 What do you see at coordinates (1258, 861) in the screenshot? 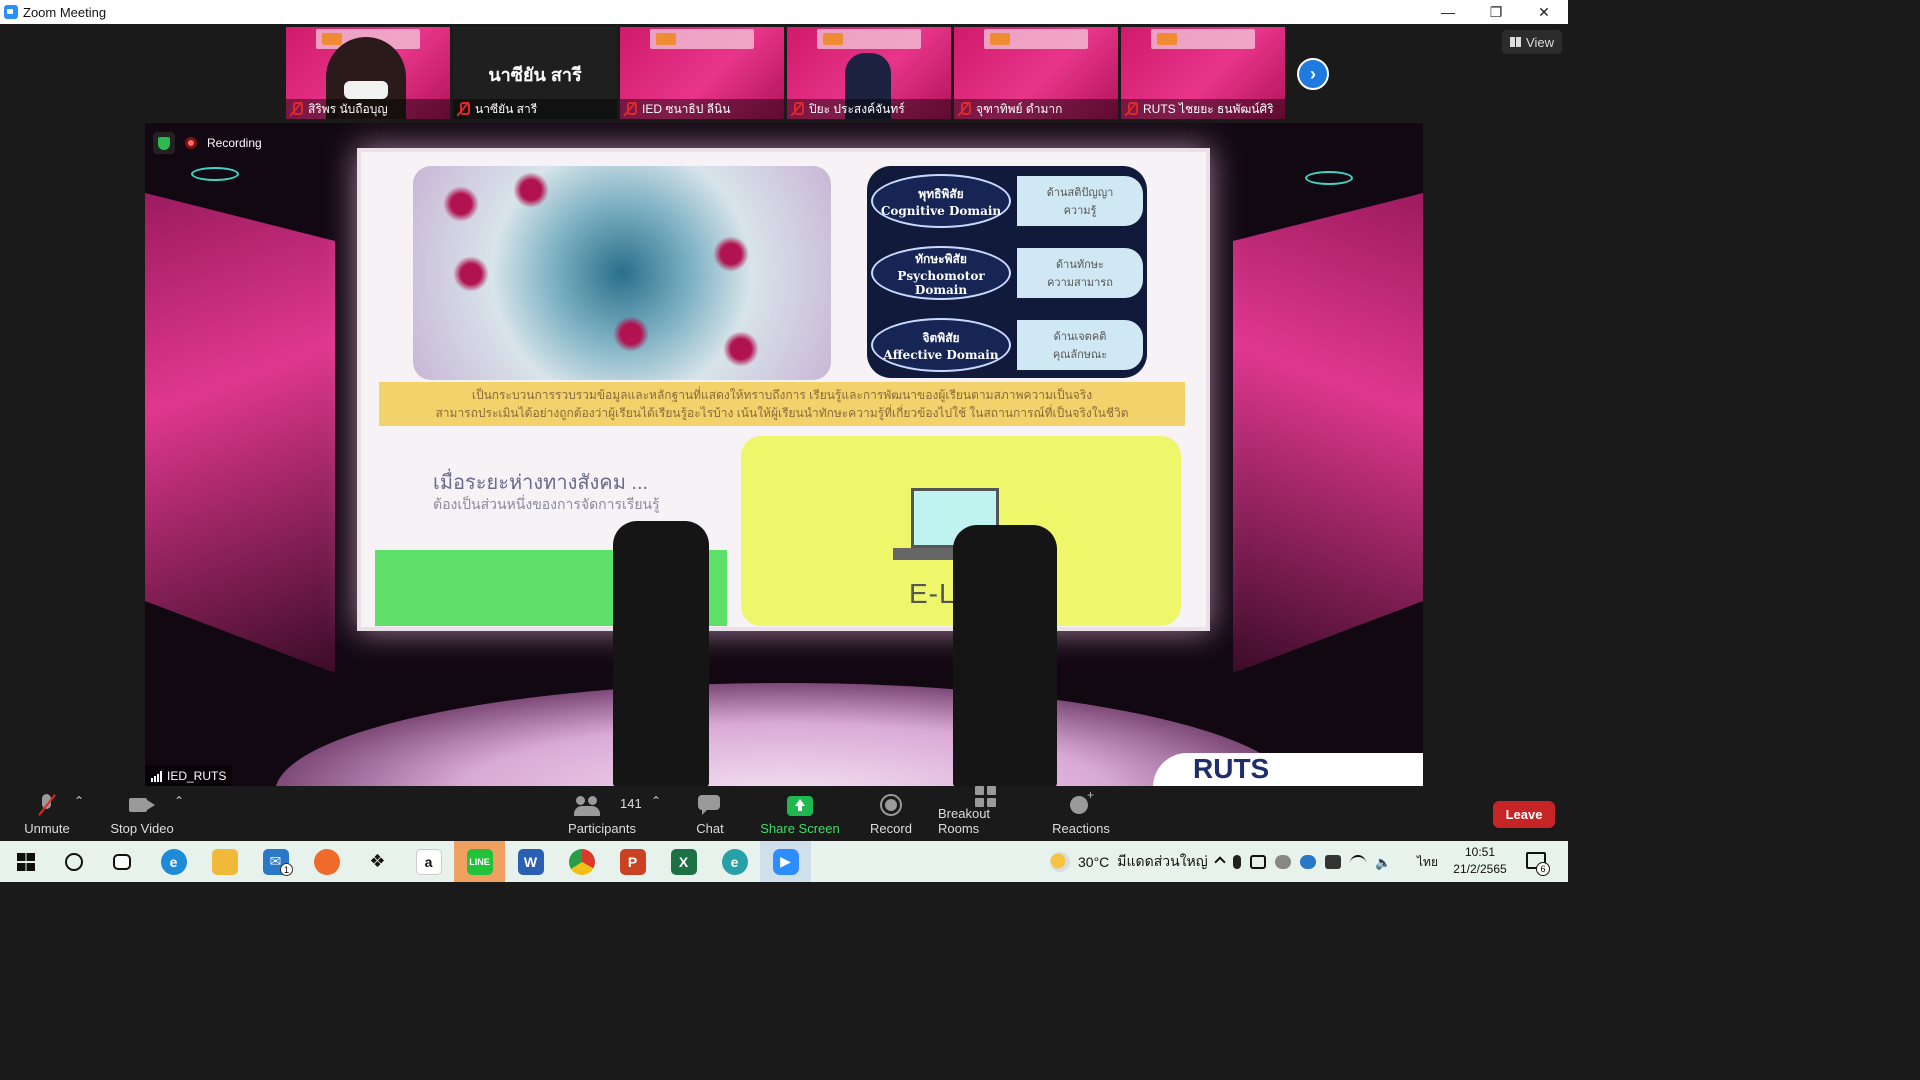
I see `meet-now-icon` at bounding box center [1258, 861].